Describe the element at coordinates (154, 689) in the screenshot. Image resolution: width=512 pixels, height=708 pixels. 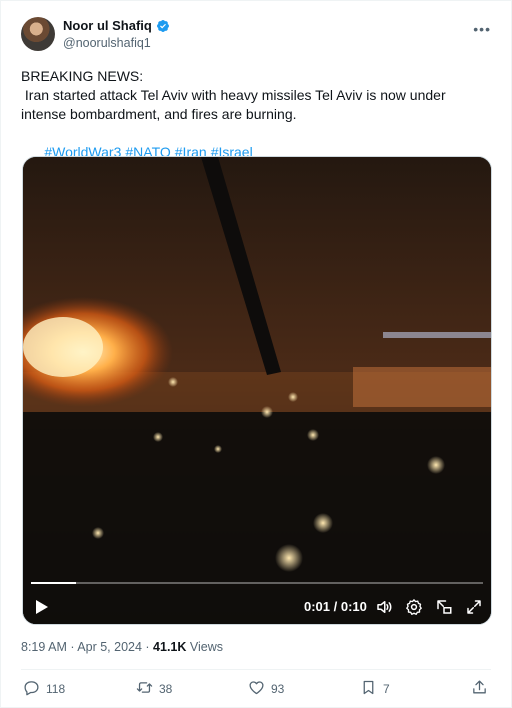
I see `repost-button: 38` at that location.